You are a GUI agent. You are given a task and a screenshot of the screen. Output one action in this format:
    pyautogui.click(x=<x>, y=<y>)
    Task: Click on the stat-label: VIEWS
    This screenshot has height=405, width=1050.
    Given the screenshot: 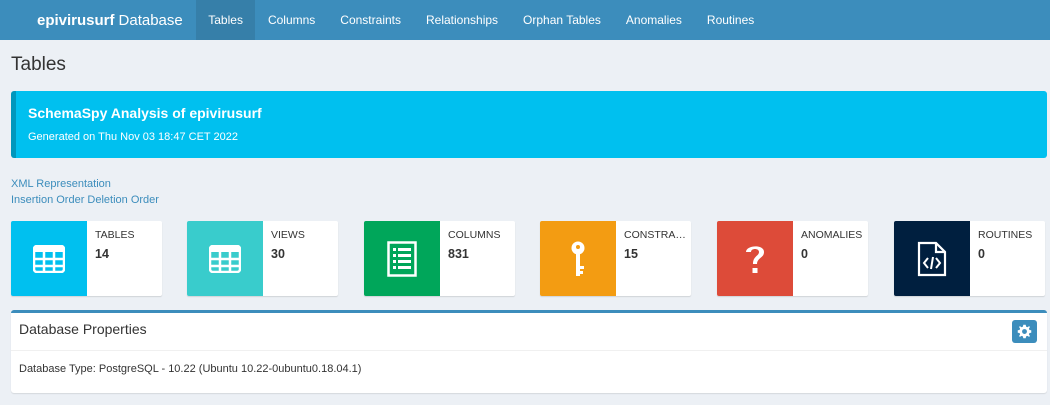 What is the action you would take?
    pyautogui.click(x=288, y=235)
    